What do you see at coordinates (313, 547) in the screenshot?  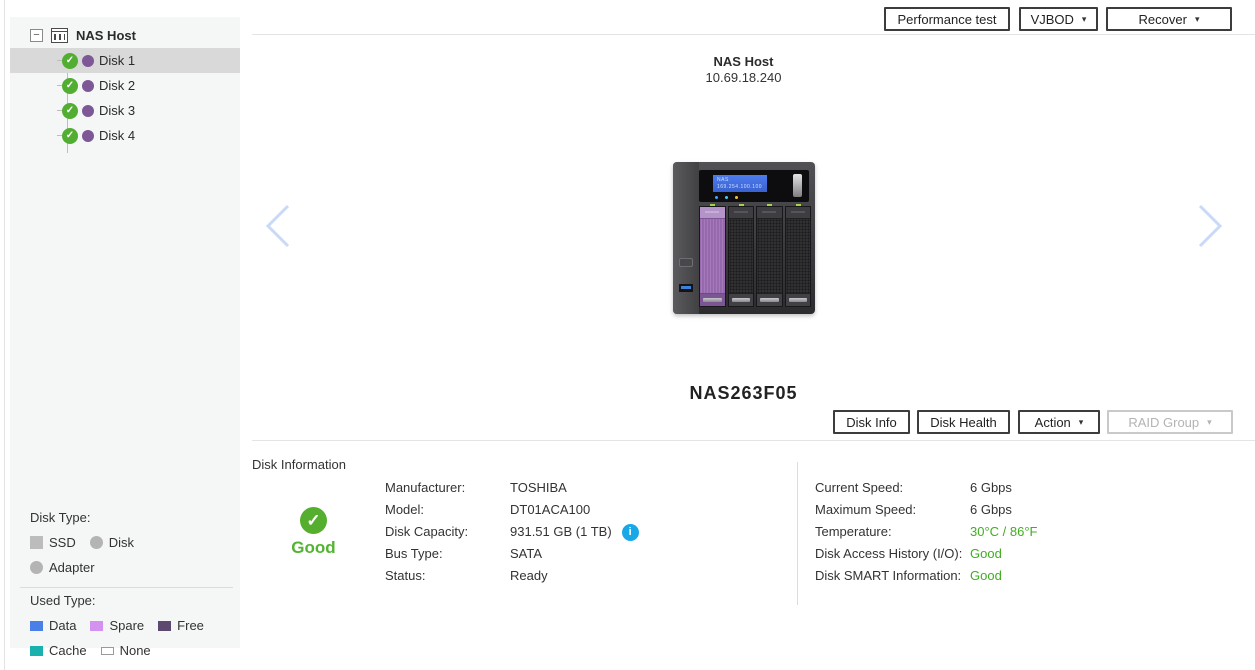 I see `health-status-text: Good` at bounding box center [313, 547].